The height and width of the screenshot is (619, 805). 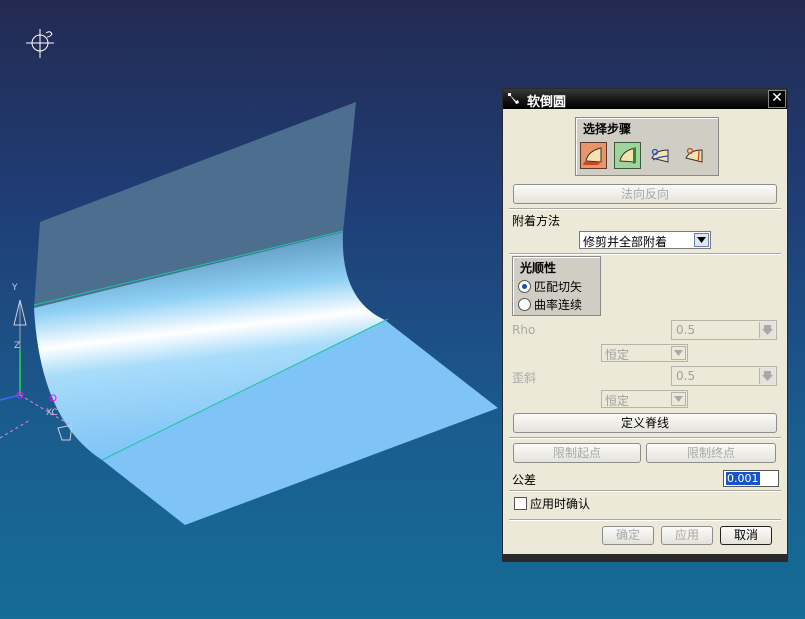 What do you see at coordinates (645, 557) in the screenshot?
I see `dialog-footer` at bounding box center [645, 557].